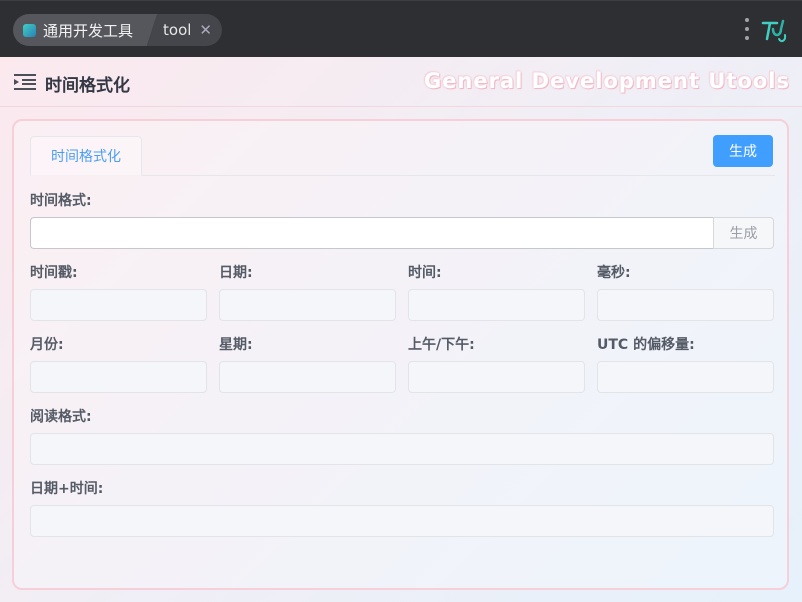  What do you see at coordinates (205, 30) in the screenshot?
I see `close-icon: ✕` at bounding box center [205, 30].